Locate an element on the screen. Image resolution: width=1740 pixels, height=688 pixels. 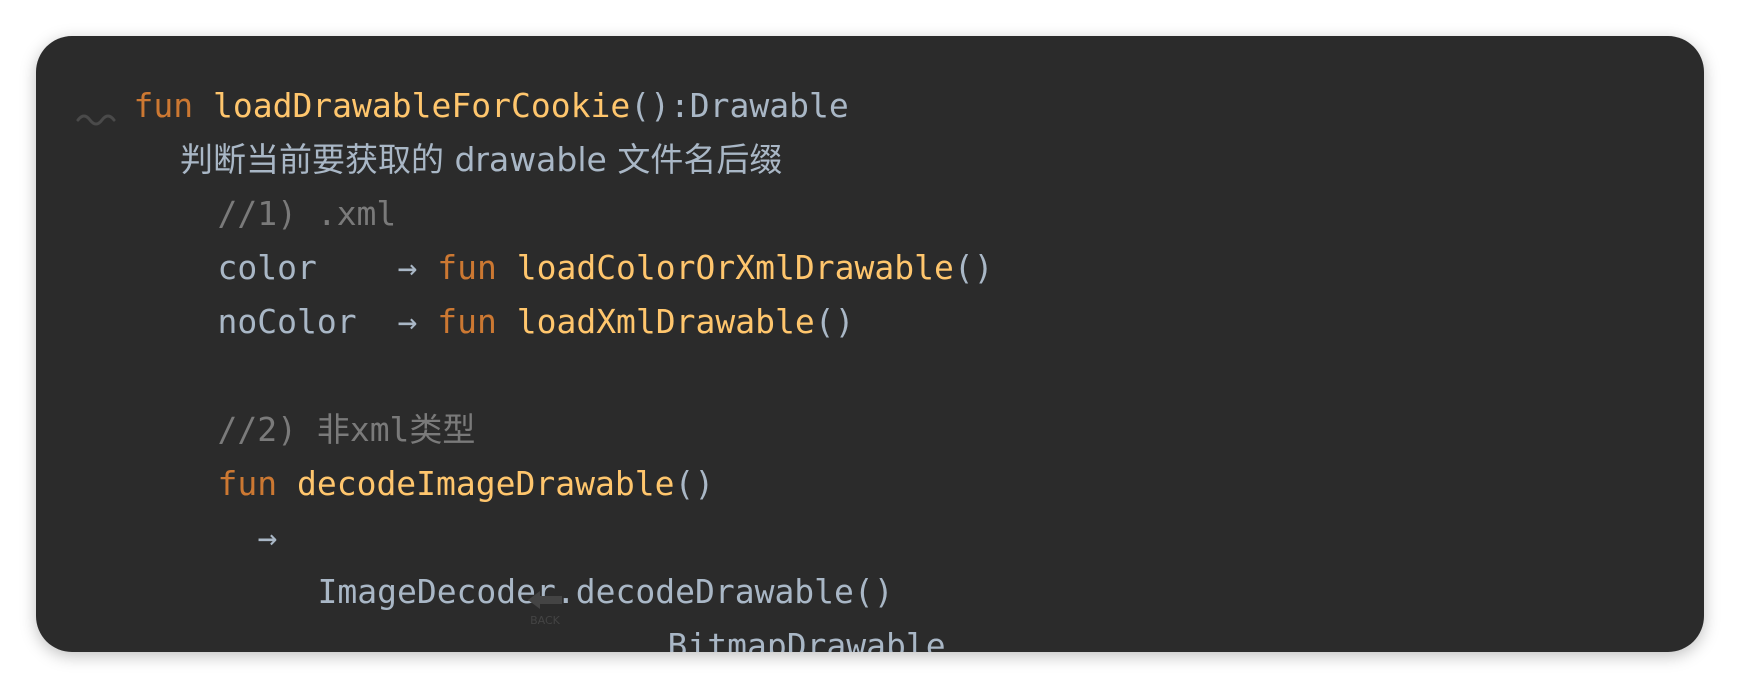
description-line: 判断当前要获取的 drawable 文件名后缀 is located at coordinates (460, 139).